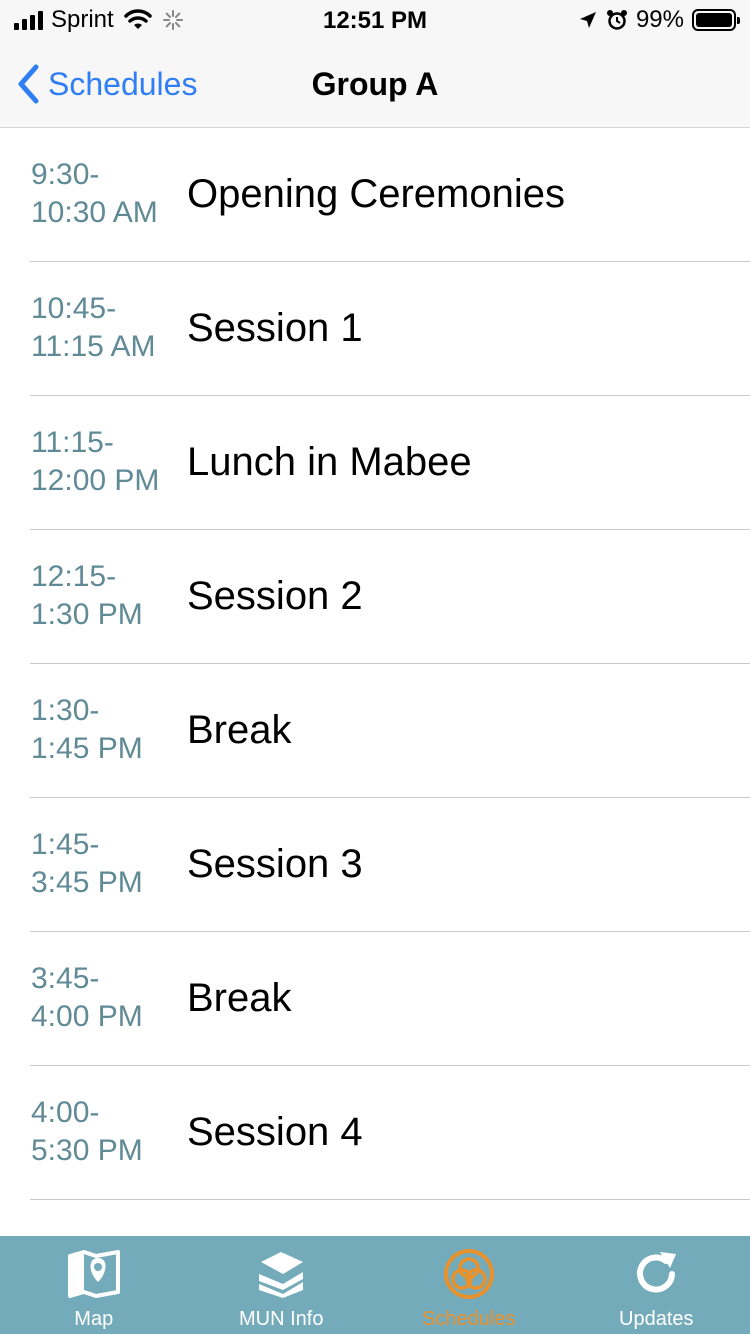 The width and height of the screenshot is (750, 1334). I want to click on tab-updates: Updates, so click(656, 1285).